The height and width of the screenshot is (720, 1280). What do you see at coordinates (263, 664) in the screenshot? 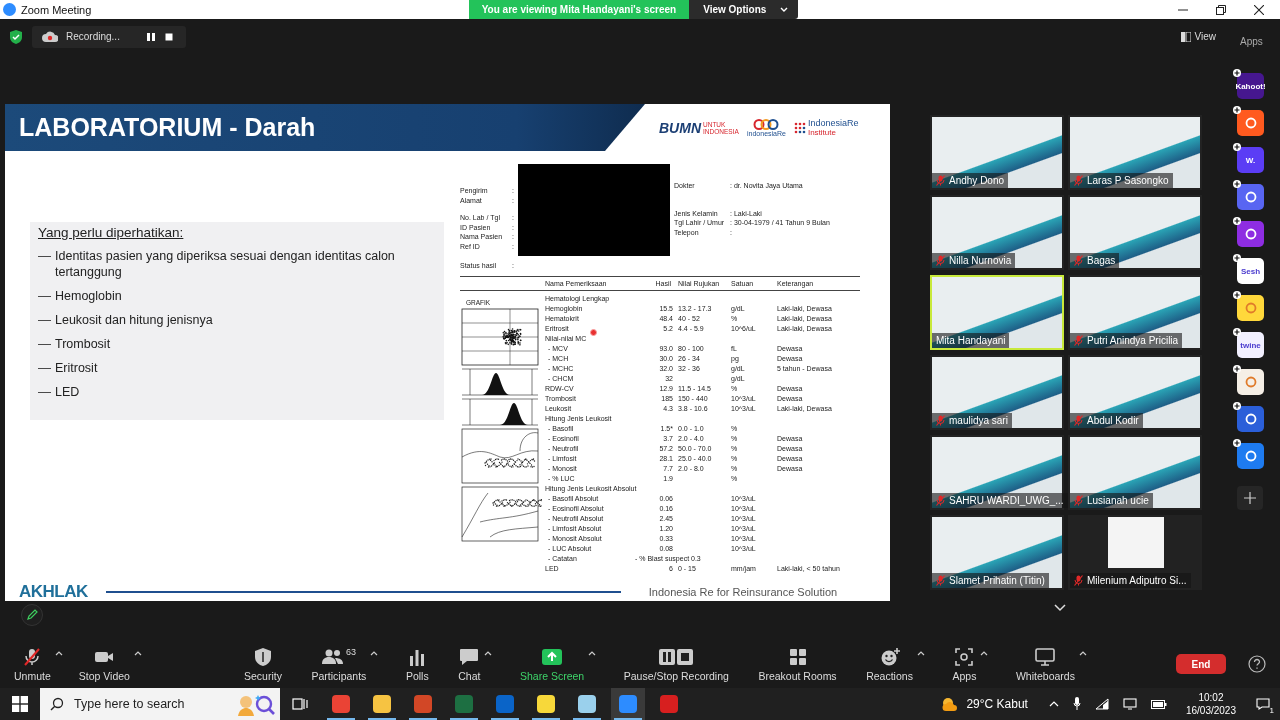
I see `toolbar-button: Security` at bounding box center [263, 664].